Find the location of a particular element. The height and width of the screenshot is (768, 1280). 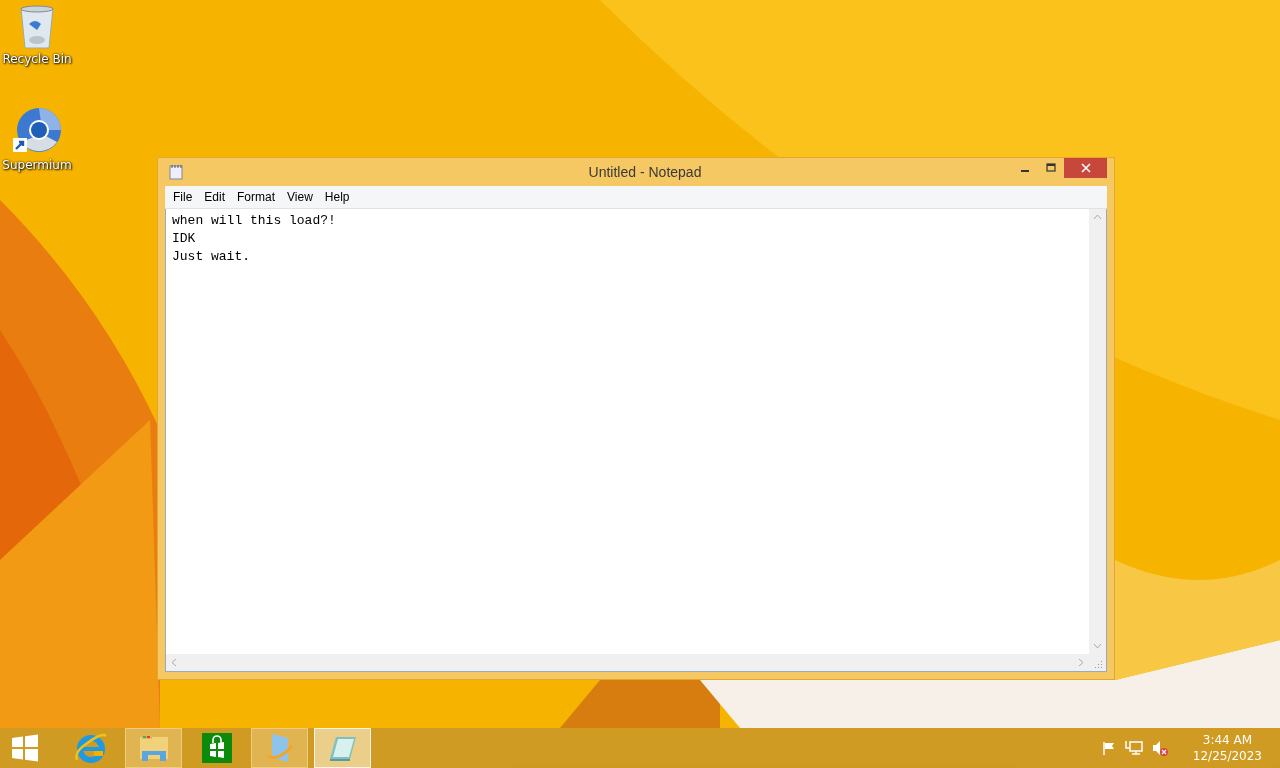

speaker-muted-icon is located at coordinates (1159, 748).